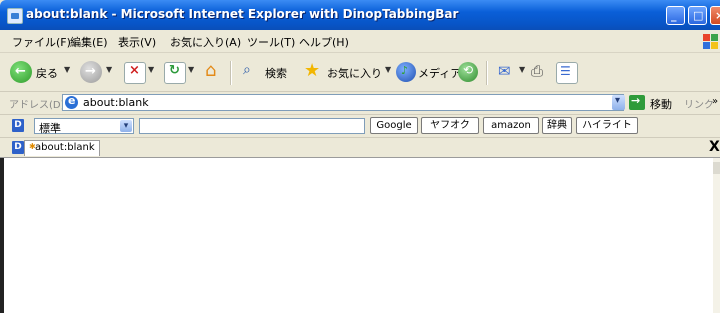 Image resolution: width=720 pixels, height=313 pixels. I want to click on search-icon: ⌕, so click(247, 70).